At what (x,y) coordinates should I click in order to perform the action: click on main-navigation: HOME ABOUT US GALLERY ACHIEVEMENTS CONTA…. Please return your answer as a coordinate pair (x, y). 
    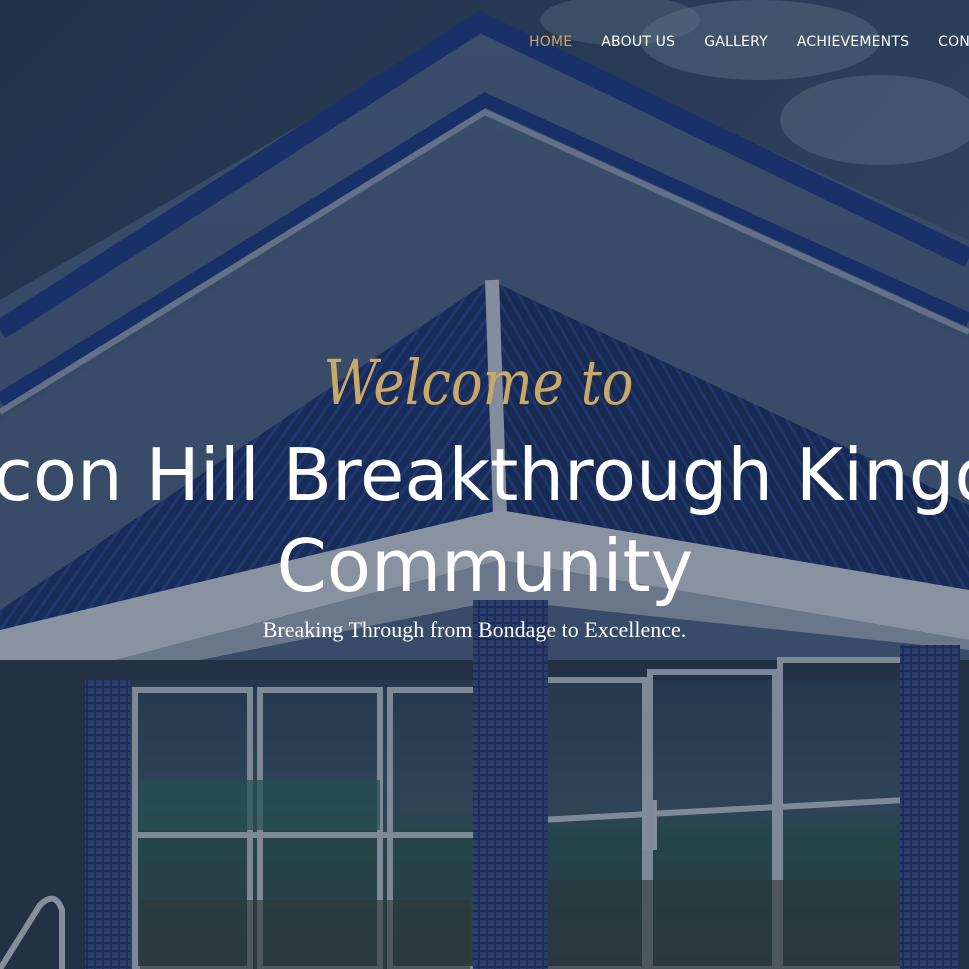
    Looking at the image, I should click on (749, 42).